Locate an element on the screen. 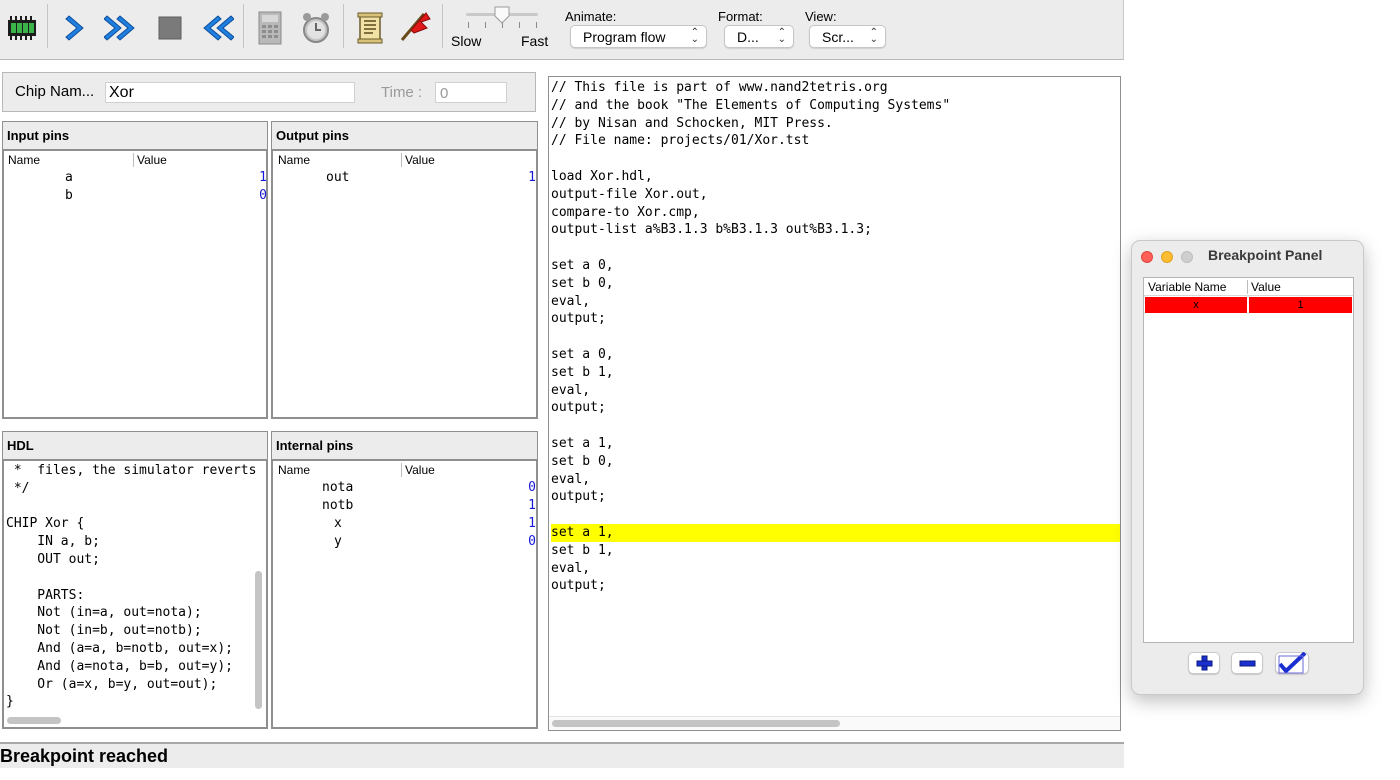  ok-button is located at coordinates (1292, 663).